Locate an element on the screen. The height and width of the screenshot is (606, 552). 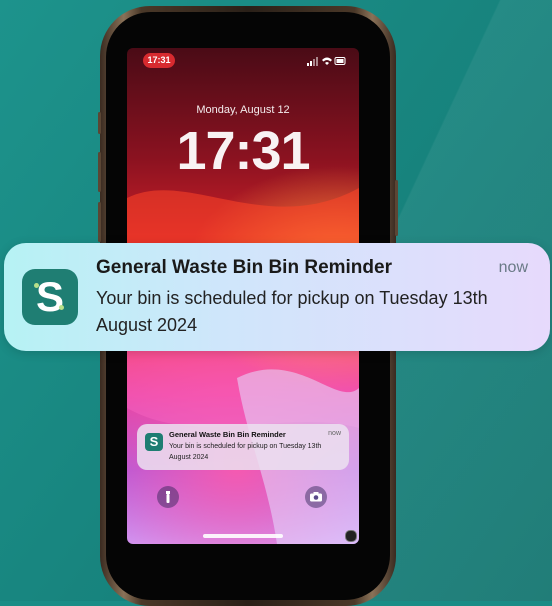
status-bar-time: 17:31 is located at coordinates (159, 60).